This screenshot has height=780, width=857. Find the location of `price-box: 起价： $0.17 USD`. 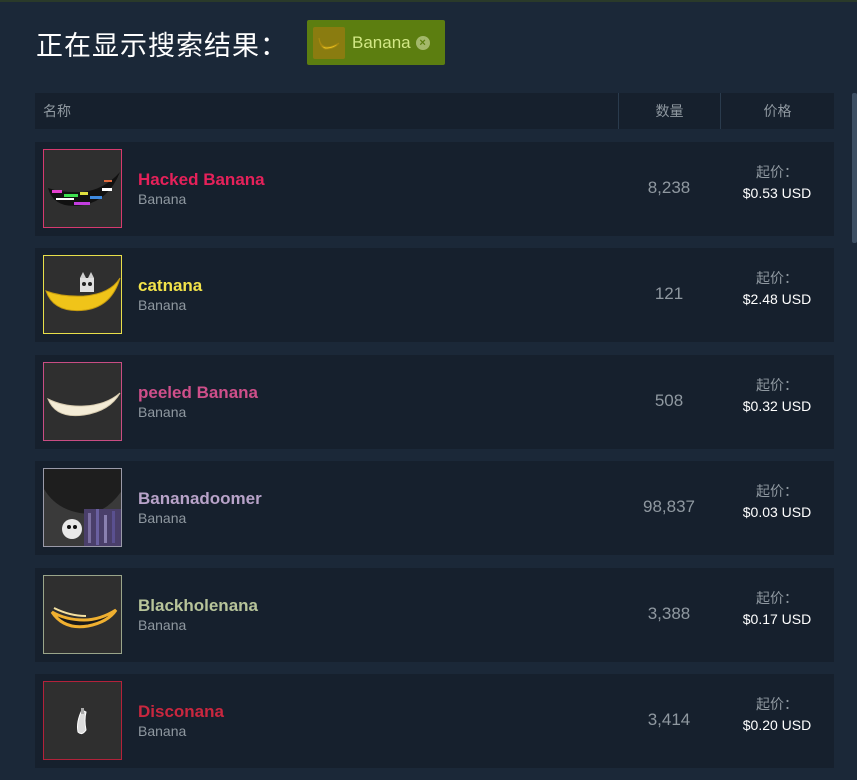

price-box: 起价： $0.17 USD is located at coordinates (777, 607).